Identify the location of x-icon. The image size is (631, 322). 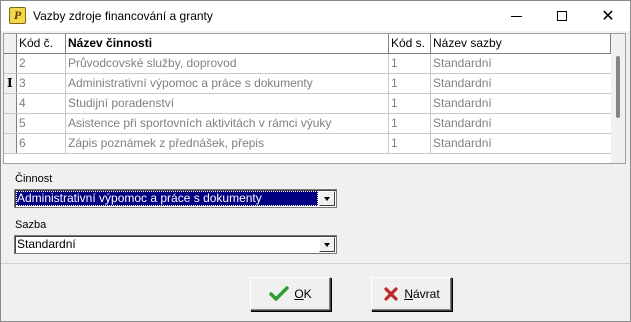
(391, 294).